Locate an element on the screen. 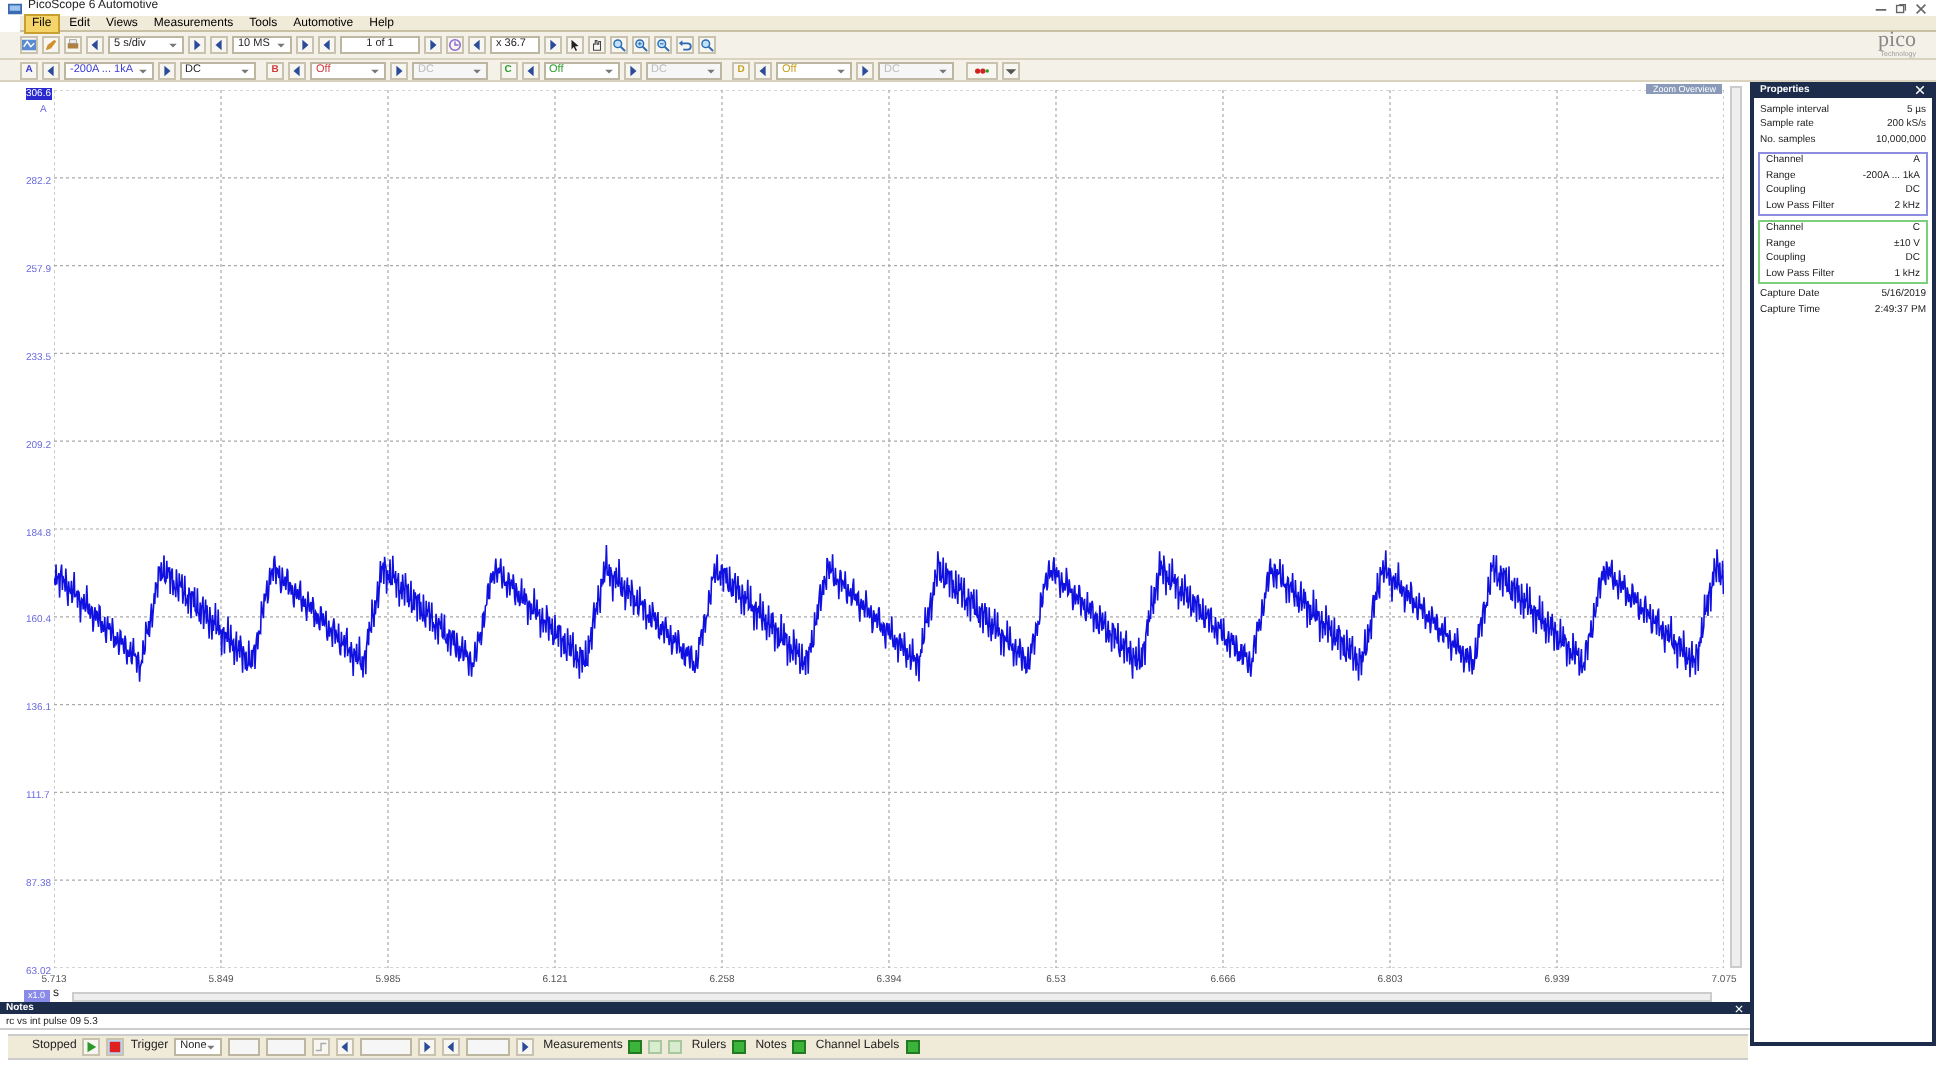  logo-text: pico is located at coordinates (1897, 41).